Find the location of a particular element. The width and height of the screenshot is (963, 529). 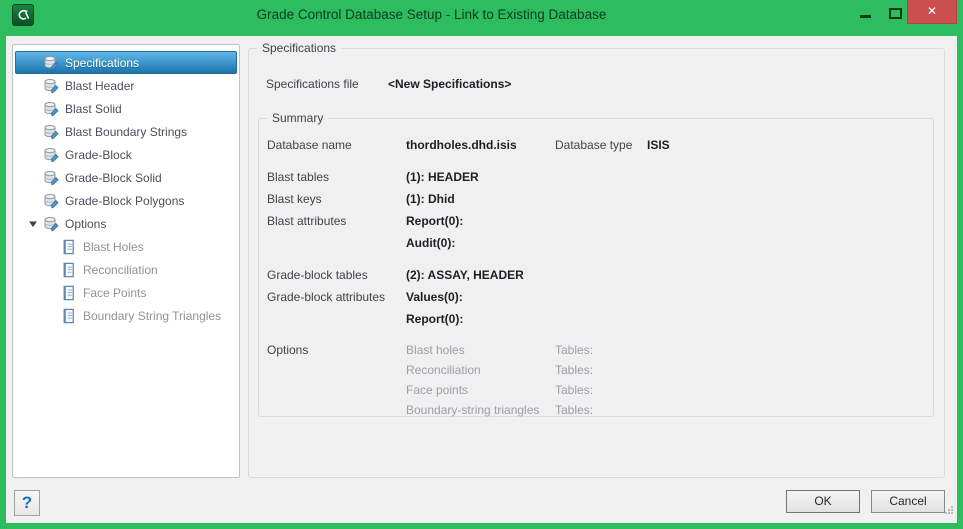

summary-field-label: Grade-block attributes is located at coordinates (326, 297).